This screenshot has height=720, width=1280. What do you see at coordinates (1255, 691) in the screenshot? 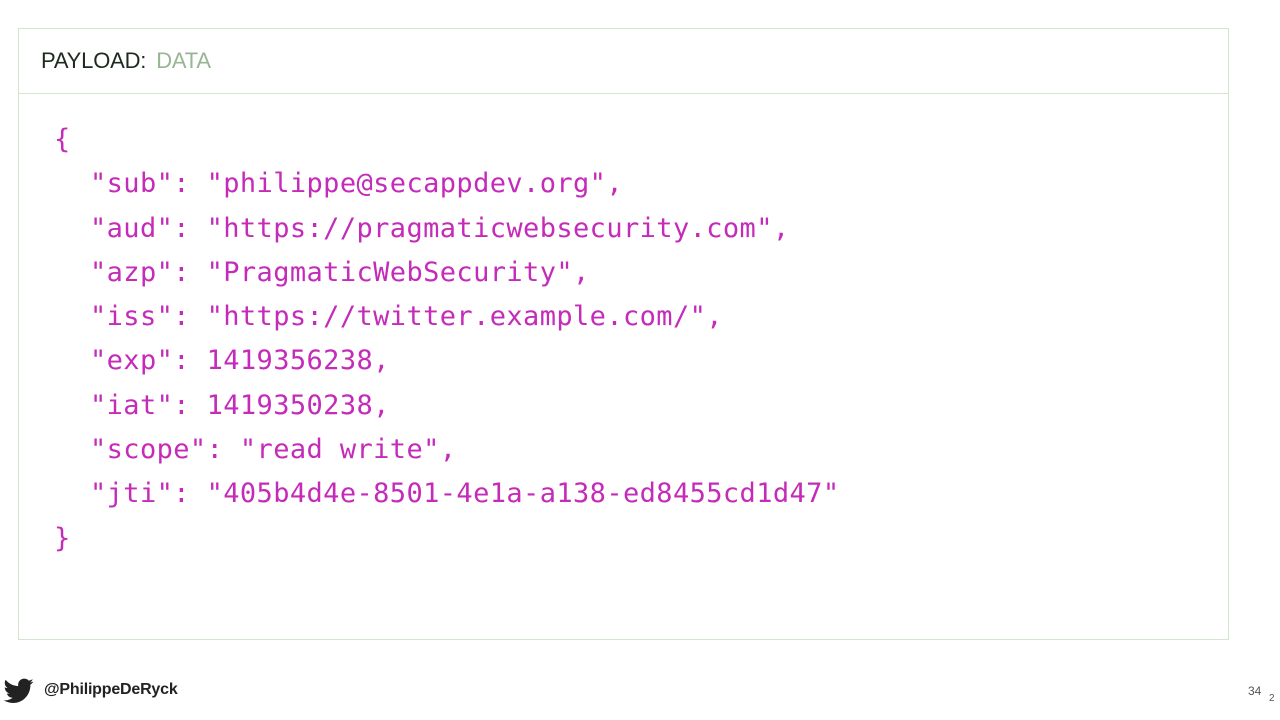
I see `page-number: 34` at bounding box center [1255, 691].